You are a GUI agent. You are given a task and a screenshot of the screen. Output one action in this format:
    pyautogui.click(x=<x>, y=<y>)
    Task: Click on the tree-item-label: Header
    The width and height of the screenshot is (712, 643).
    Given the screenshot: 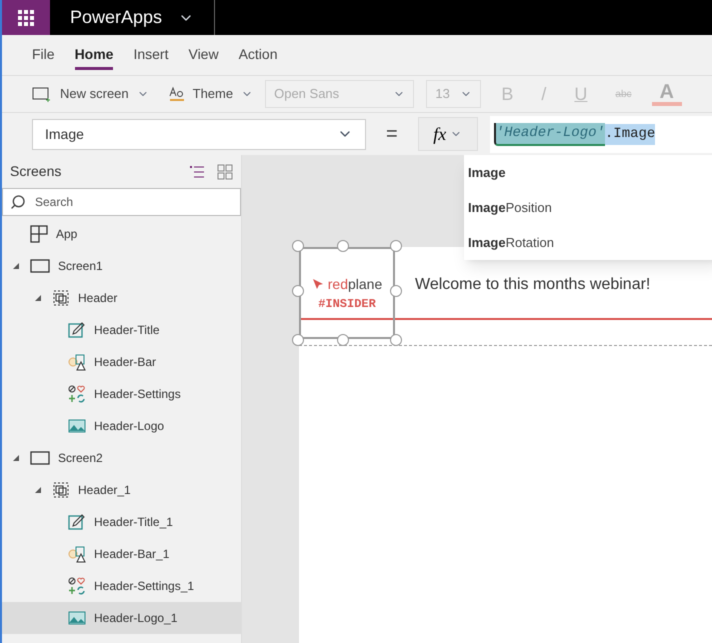 What is the action you would take?
    pyautogui.click(x=98, y=298)
    